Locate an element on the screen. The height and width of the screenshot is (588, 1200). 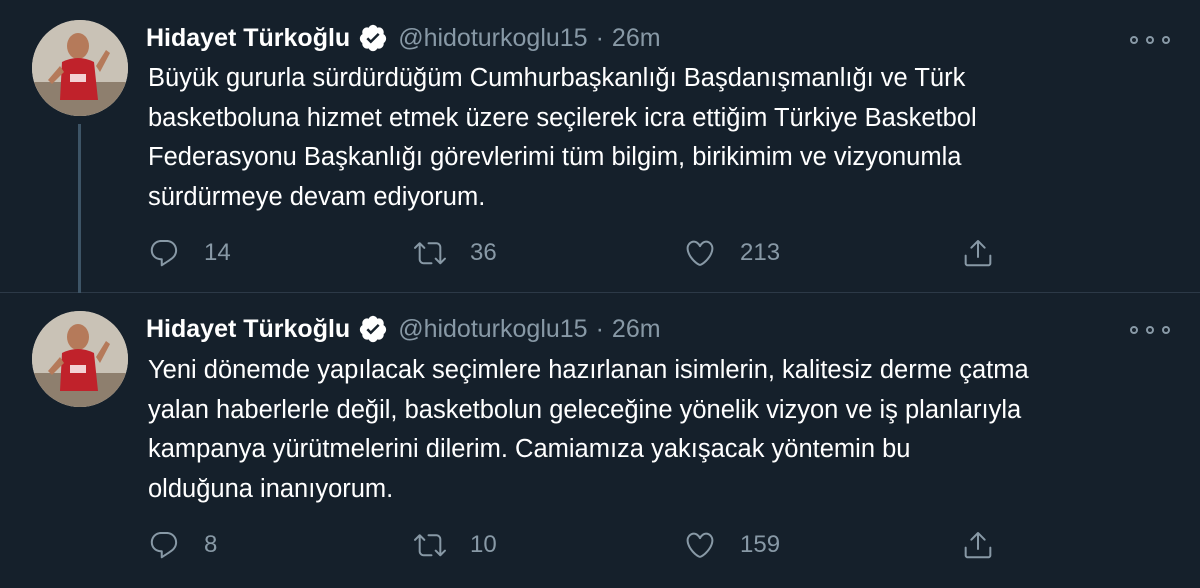
tweet-actions: 14 36 213 is located at coordinates (578, 253).